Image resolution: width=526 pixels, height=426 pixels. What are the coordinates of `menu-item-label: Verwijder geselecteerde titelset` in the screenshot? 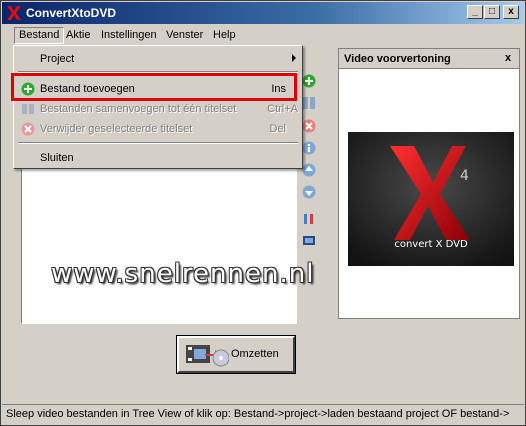 It's located at (116, 129).